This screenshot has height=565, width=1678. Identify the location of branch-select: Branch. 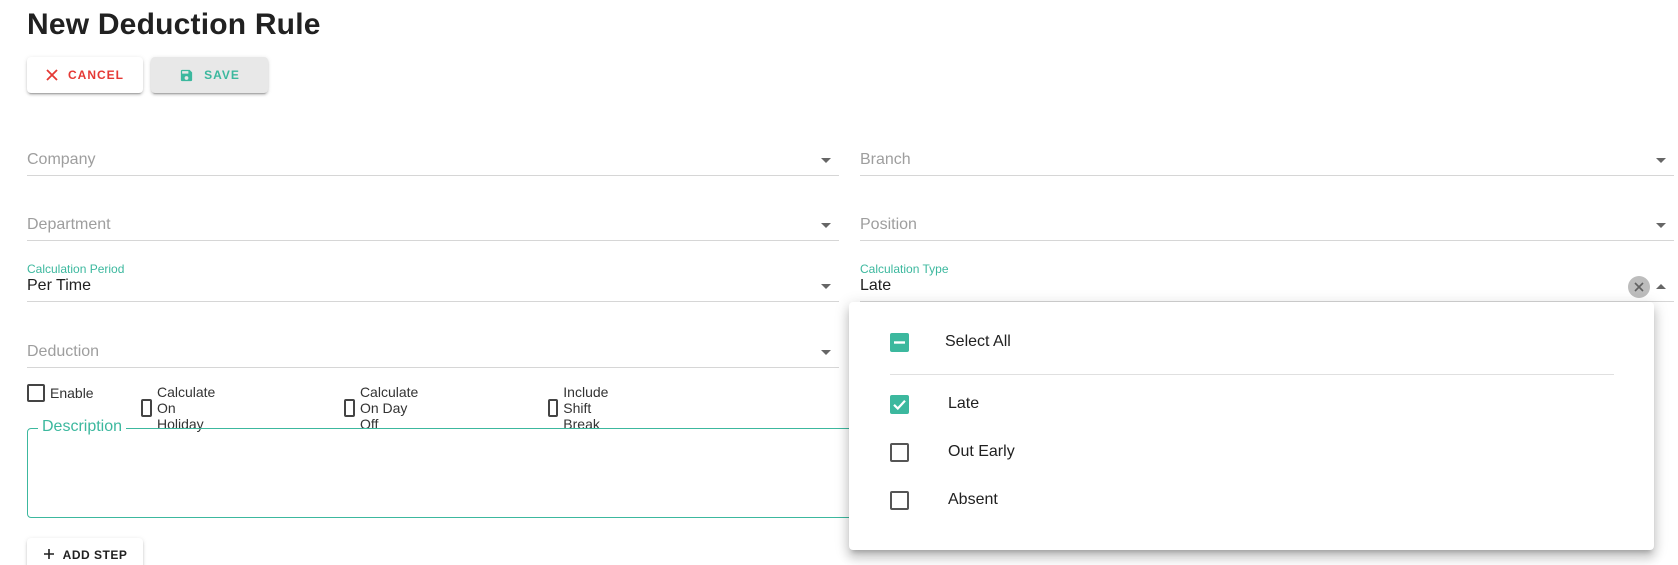
(1267, 162).